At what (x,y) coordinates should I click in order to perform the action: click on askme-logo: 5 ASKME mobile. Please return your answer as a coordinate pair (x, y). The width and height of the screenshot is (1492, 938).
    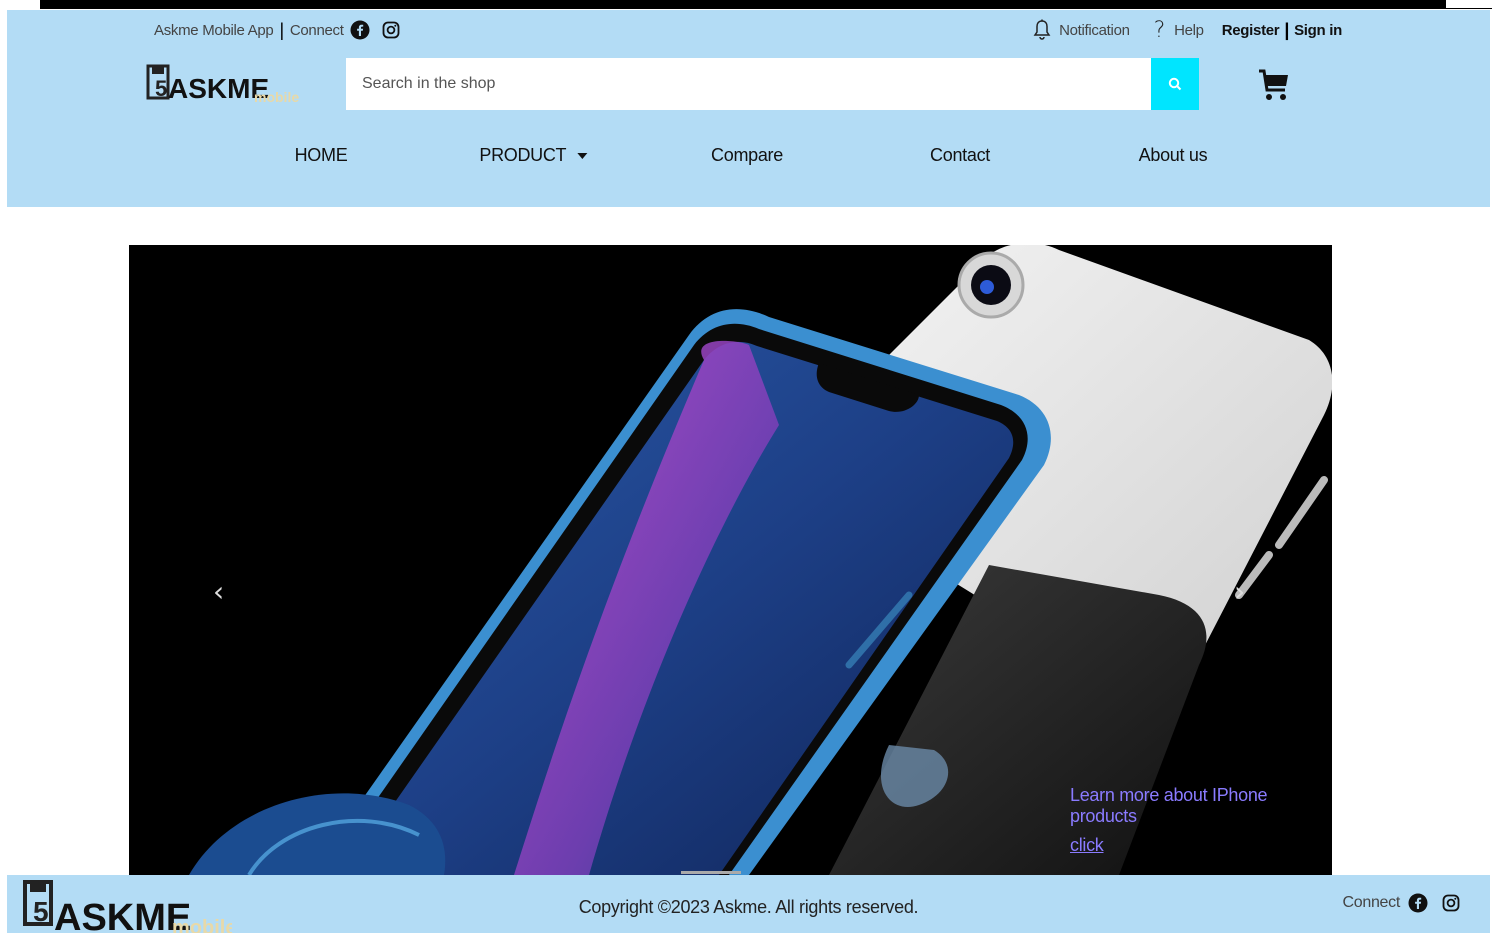
    Looking at the image, I should click on (226, 86).